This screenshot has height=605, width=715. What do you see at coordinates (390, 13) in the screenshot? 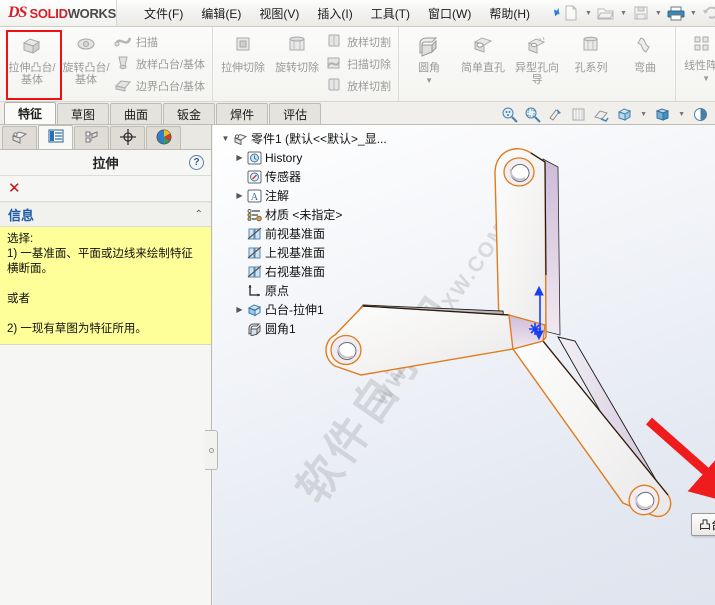
I see `menu-tools: 工具(T)` at bounding box center [390, 13].